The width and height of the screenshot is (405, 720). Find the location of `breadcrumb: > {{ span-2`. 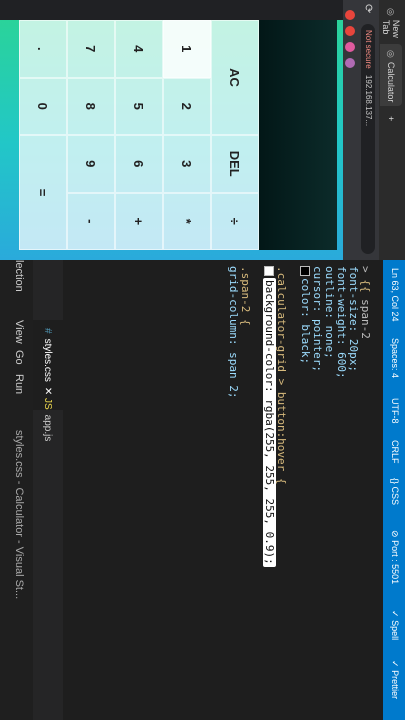

breadcrumb: > {{ span-2 is located at coordinates (365, 302).